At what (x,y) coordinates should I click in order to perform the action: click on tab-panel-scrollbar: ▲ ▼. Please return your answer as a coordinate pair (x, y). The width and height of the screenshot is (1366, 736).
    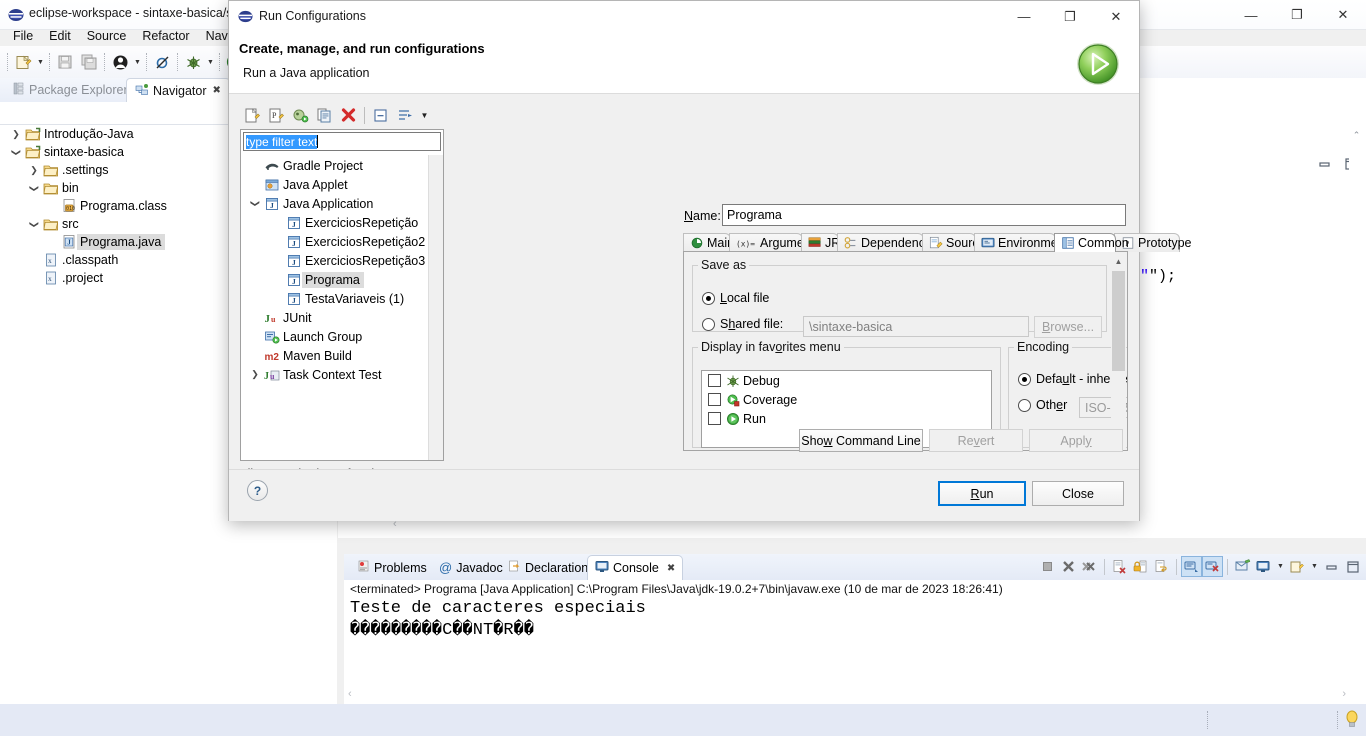
    Looking at the image, I should click on (1118, 351).